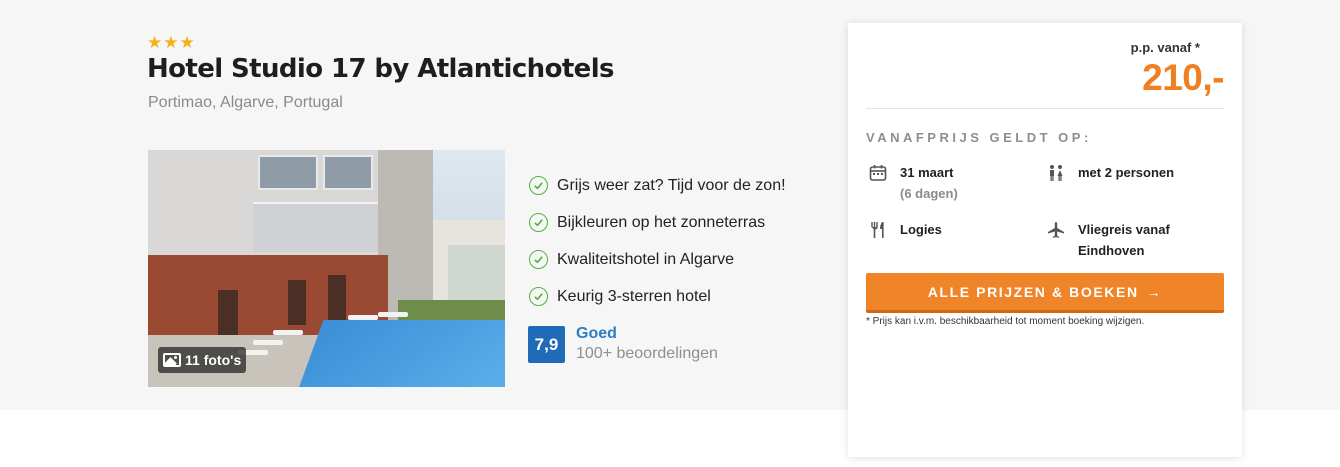  I want to click on price-value: 210,-, so click(1183, 77).